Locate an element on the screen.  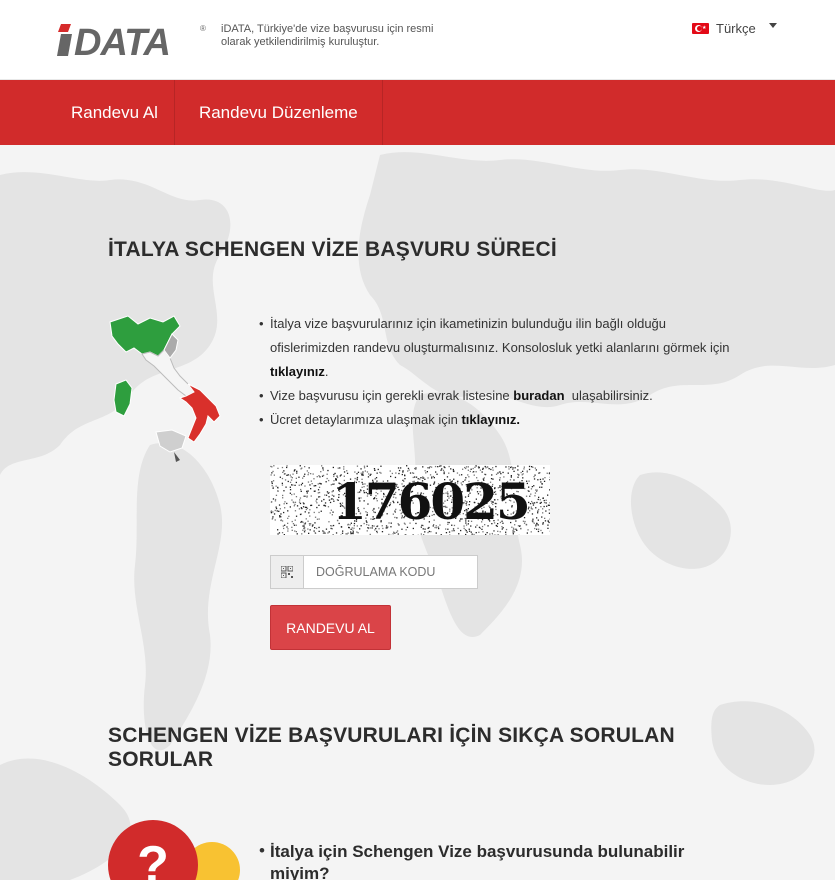
turkey-flag-icon: ★ is located at coordinates (700, 28).